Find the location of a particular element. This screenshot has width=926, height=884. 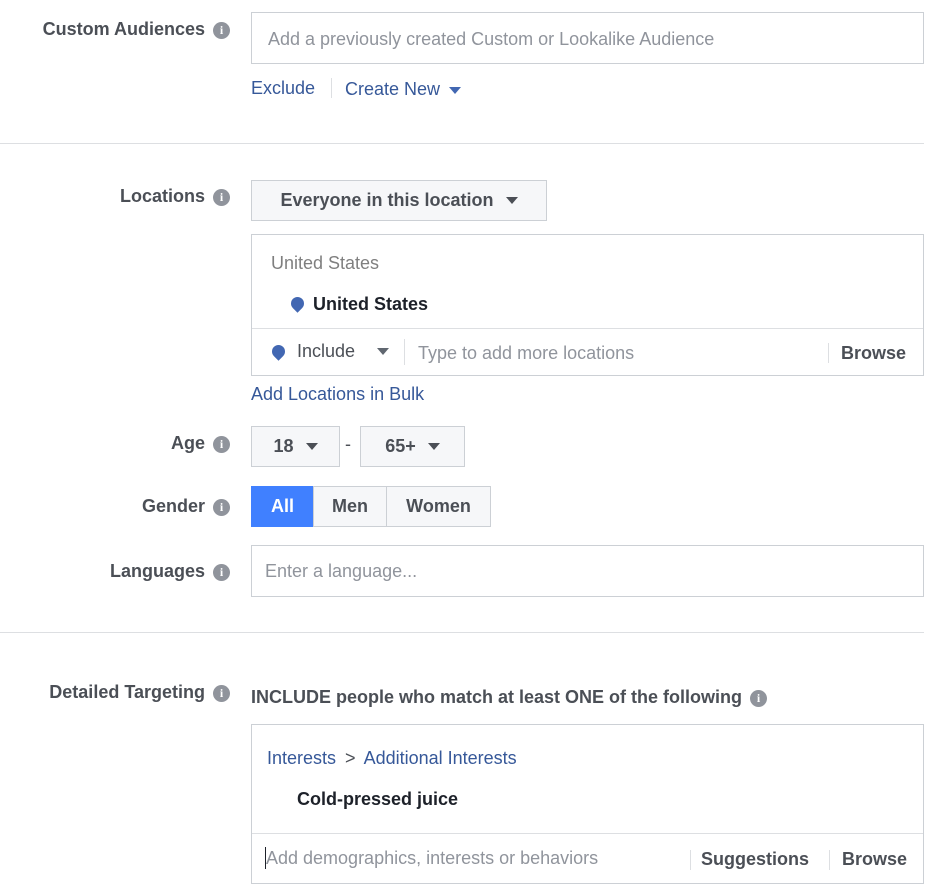

languages-label: Languages i is located at coordinates (125, 571).